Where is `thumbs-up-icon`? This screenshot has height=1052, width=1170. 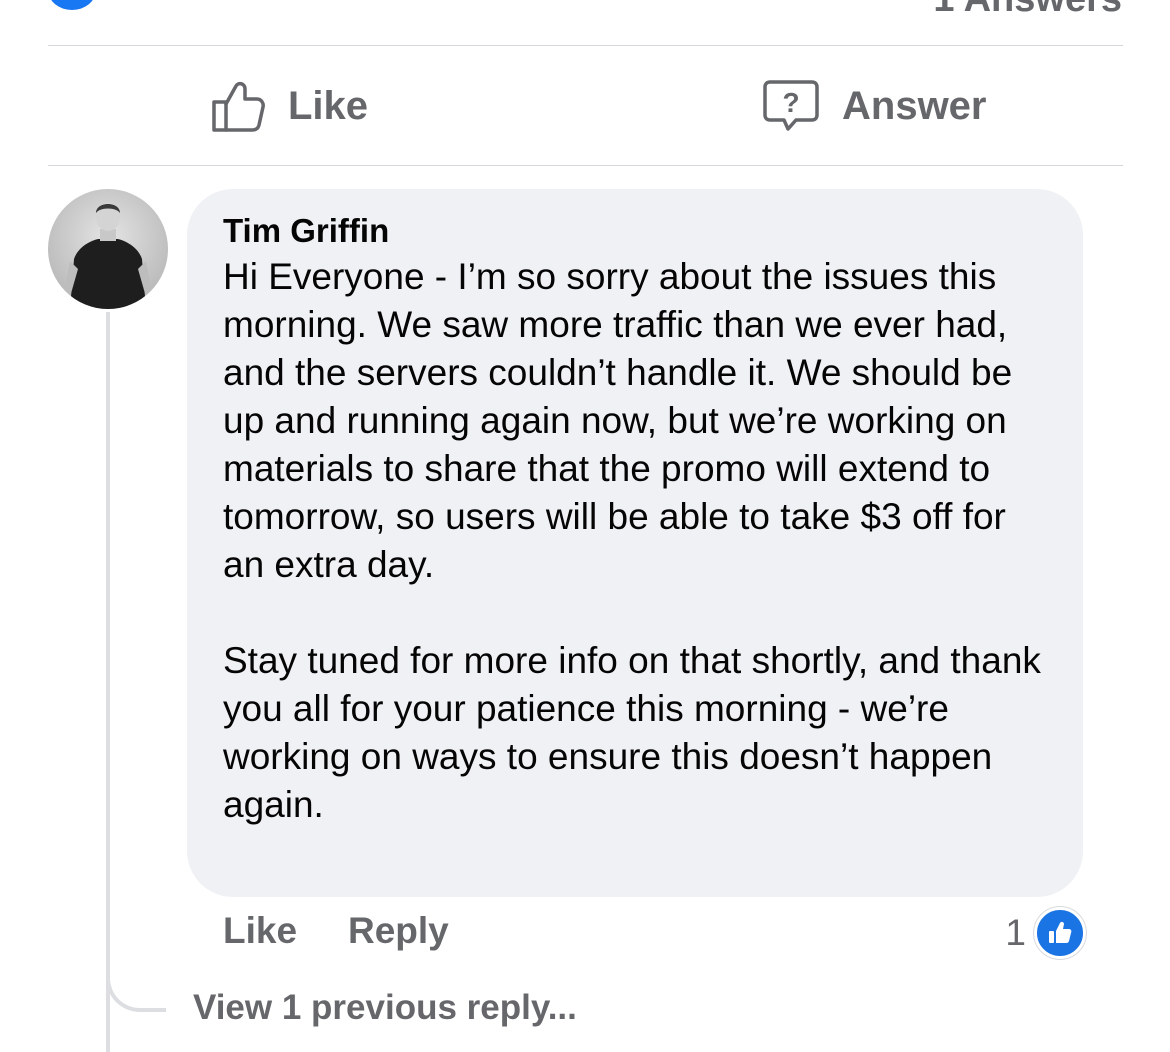
thumbs-up-icon is located at coordinates (1060, 933).